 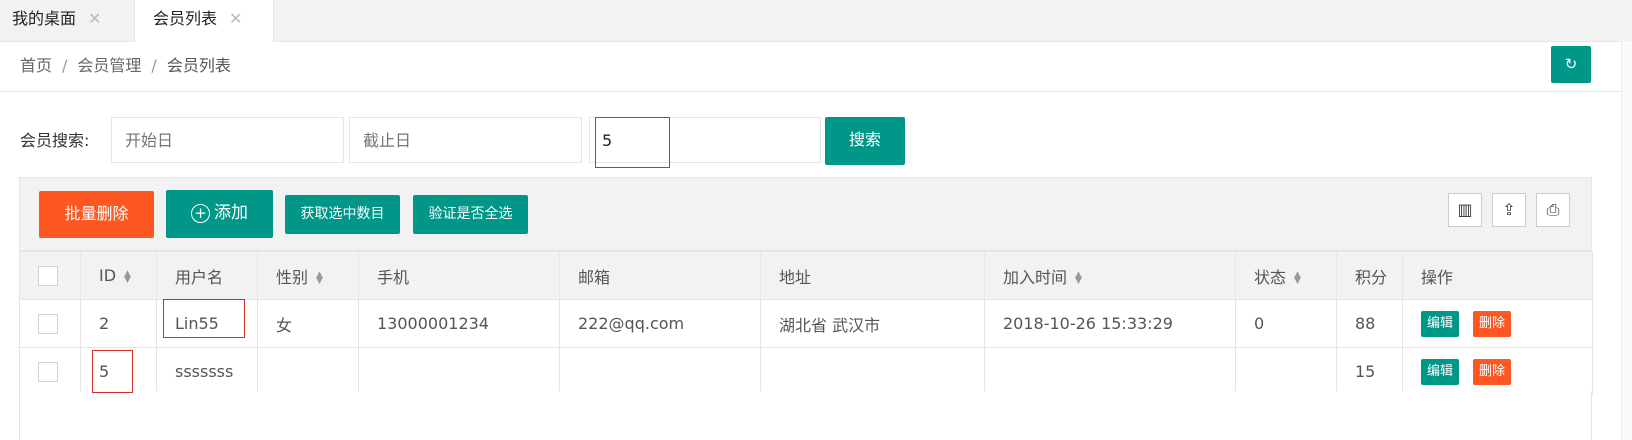 What do you see at coordinates (109, 65) in the screenshot?
I see `breadcrumb-section: 会员管理` at bounding box center [109, 65].